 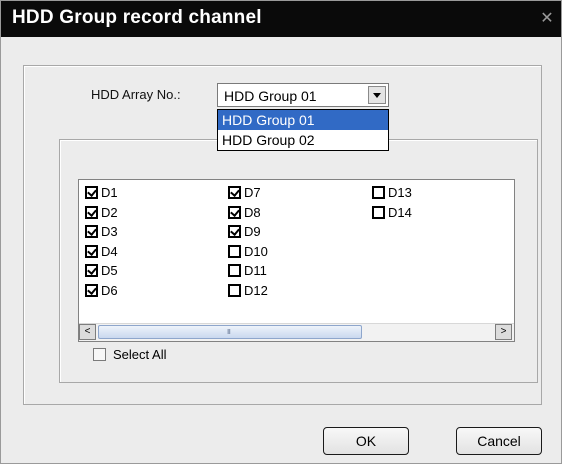 What do you see at coordinates (503, 332) in the screenshot?
I see `scroll-right-button: >` at bounding box center [503, 332].